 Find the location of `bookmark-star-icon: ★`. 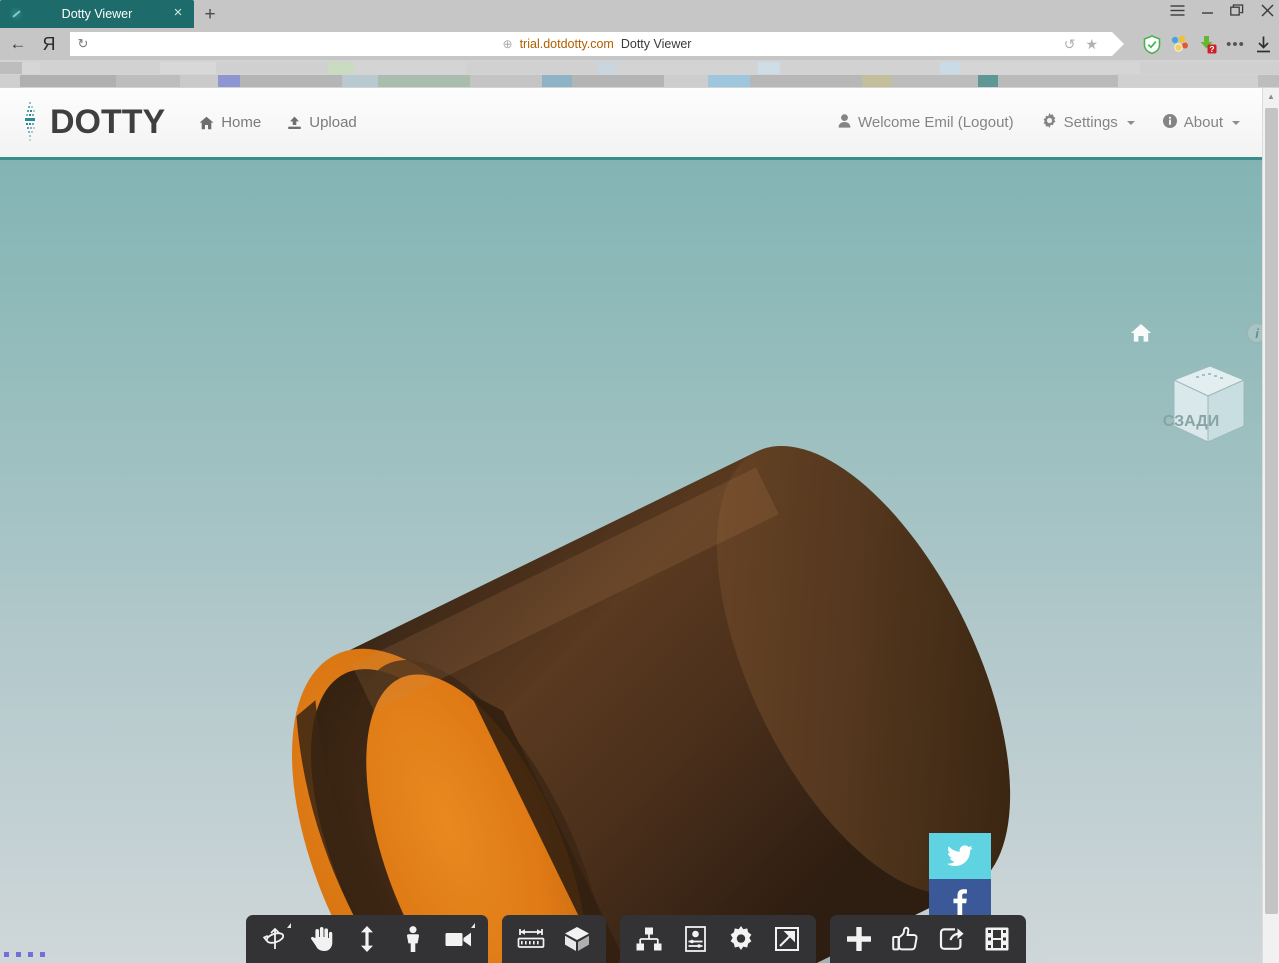

bookmark-star-icon: ★ is located at coordinates (1091, 44).